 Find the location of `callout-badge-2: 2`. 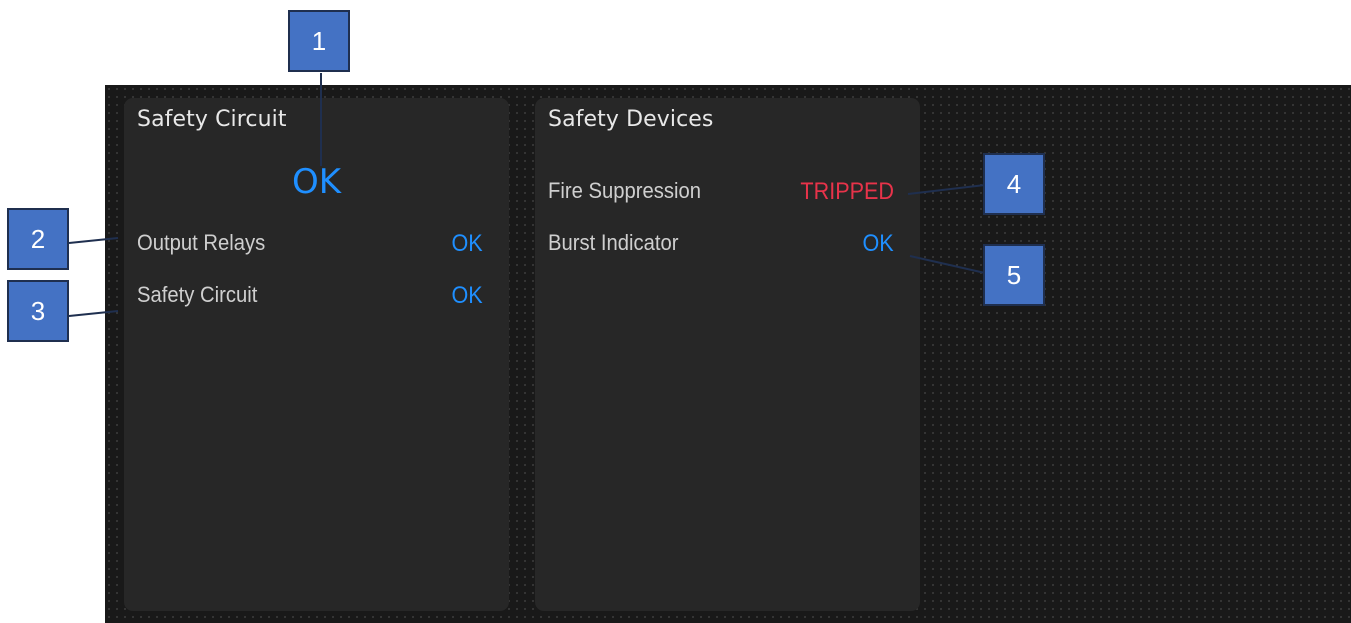

callout-badge-2: 2 is located at coordinates (38, 239).